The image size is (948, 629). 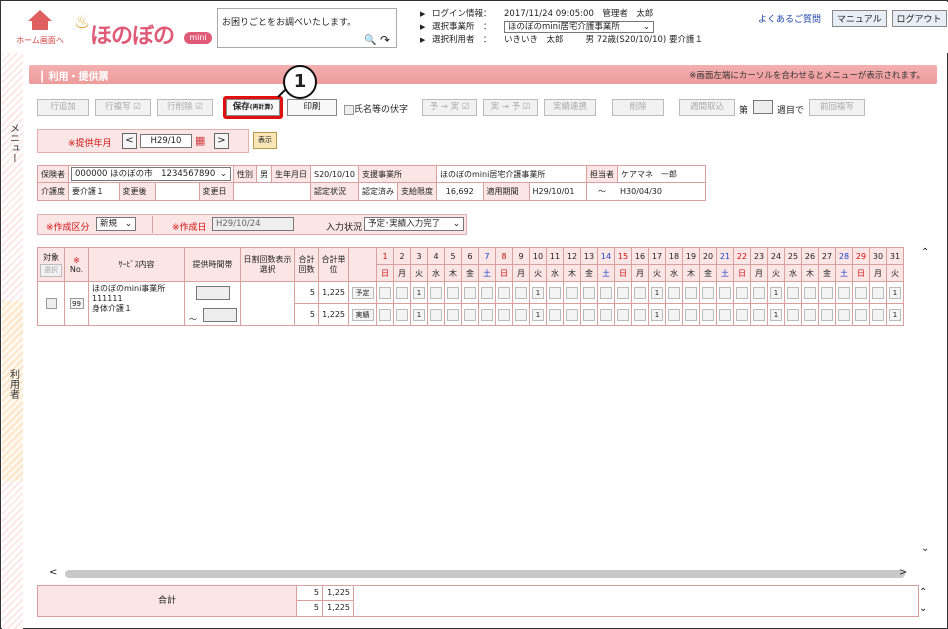 What do you see at coordinates (136, 303) in the screenshot?
I see `service-cell: ほのぼのmini事業所 111111 身体介護１` at bounding box center [136, 303].